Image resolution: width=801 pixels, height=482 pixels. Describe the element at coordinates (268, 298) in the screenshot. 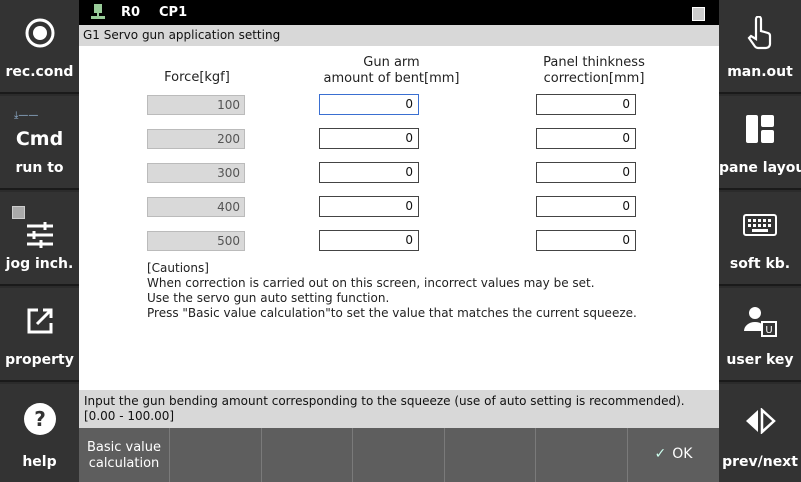

I see `cautions-line: Use the servo gun auto setting function.` at that location.